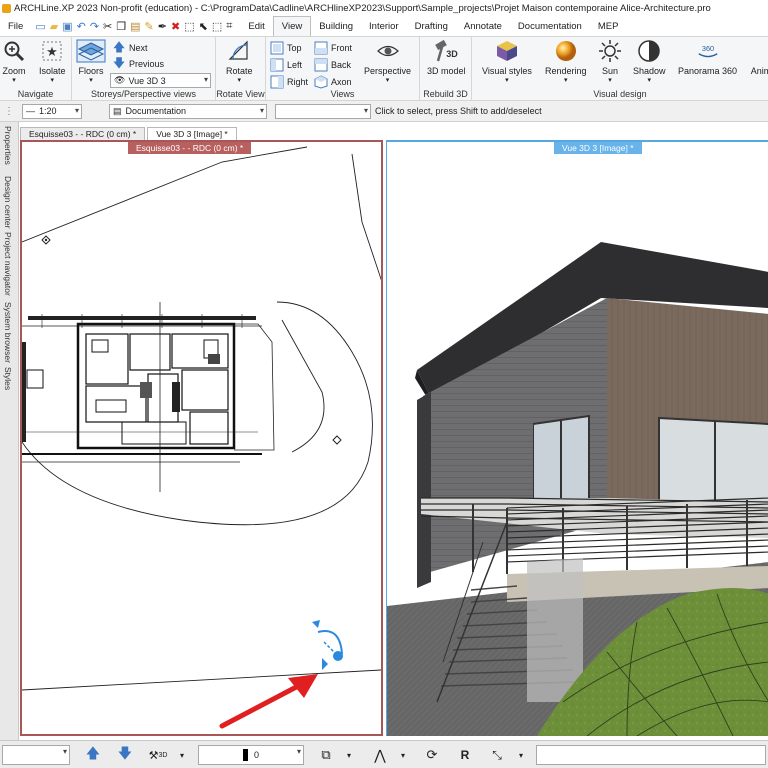  Describe the element at coordinates (707, 57) in the screenshot. I see `panorama-360-button: 360 Panorama 360` at that location.